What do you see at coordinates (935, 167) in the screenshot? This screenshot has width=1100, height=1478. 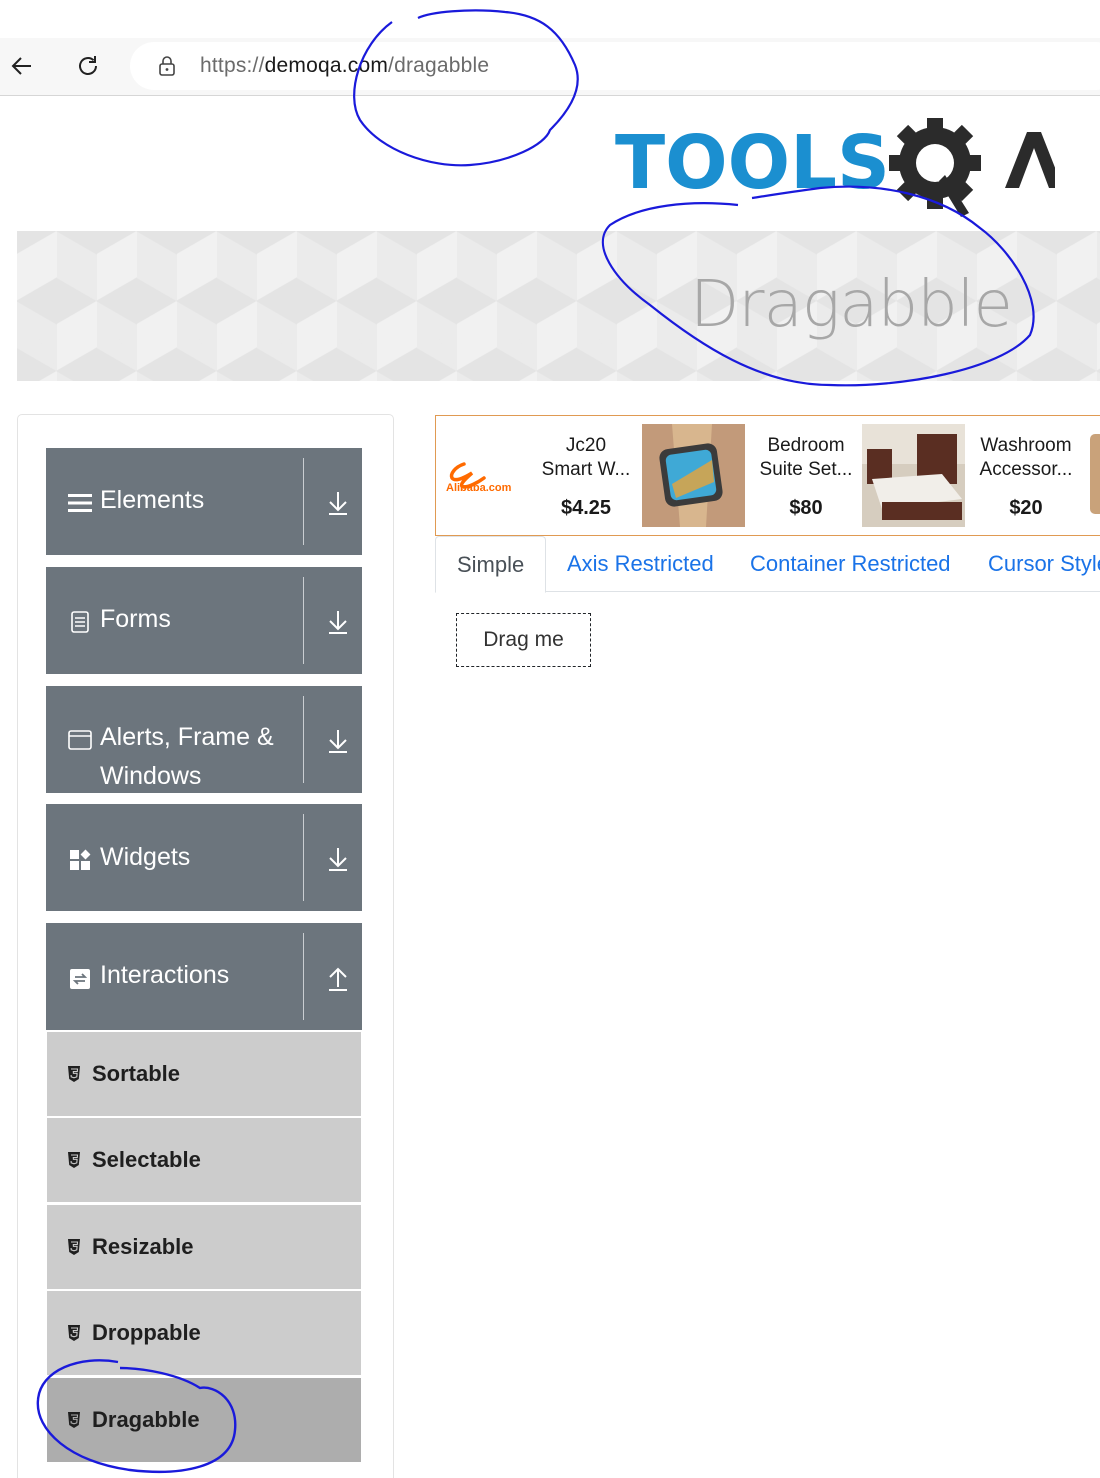 I see `gear-icon` at bounding box center [935, 167].